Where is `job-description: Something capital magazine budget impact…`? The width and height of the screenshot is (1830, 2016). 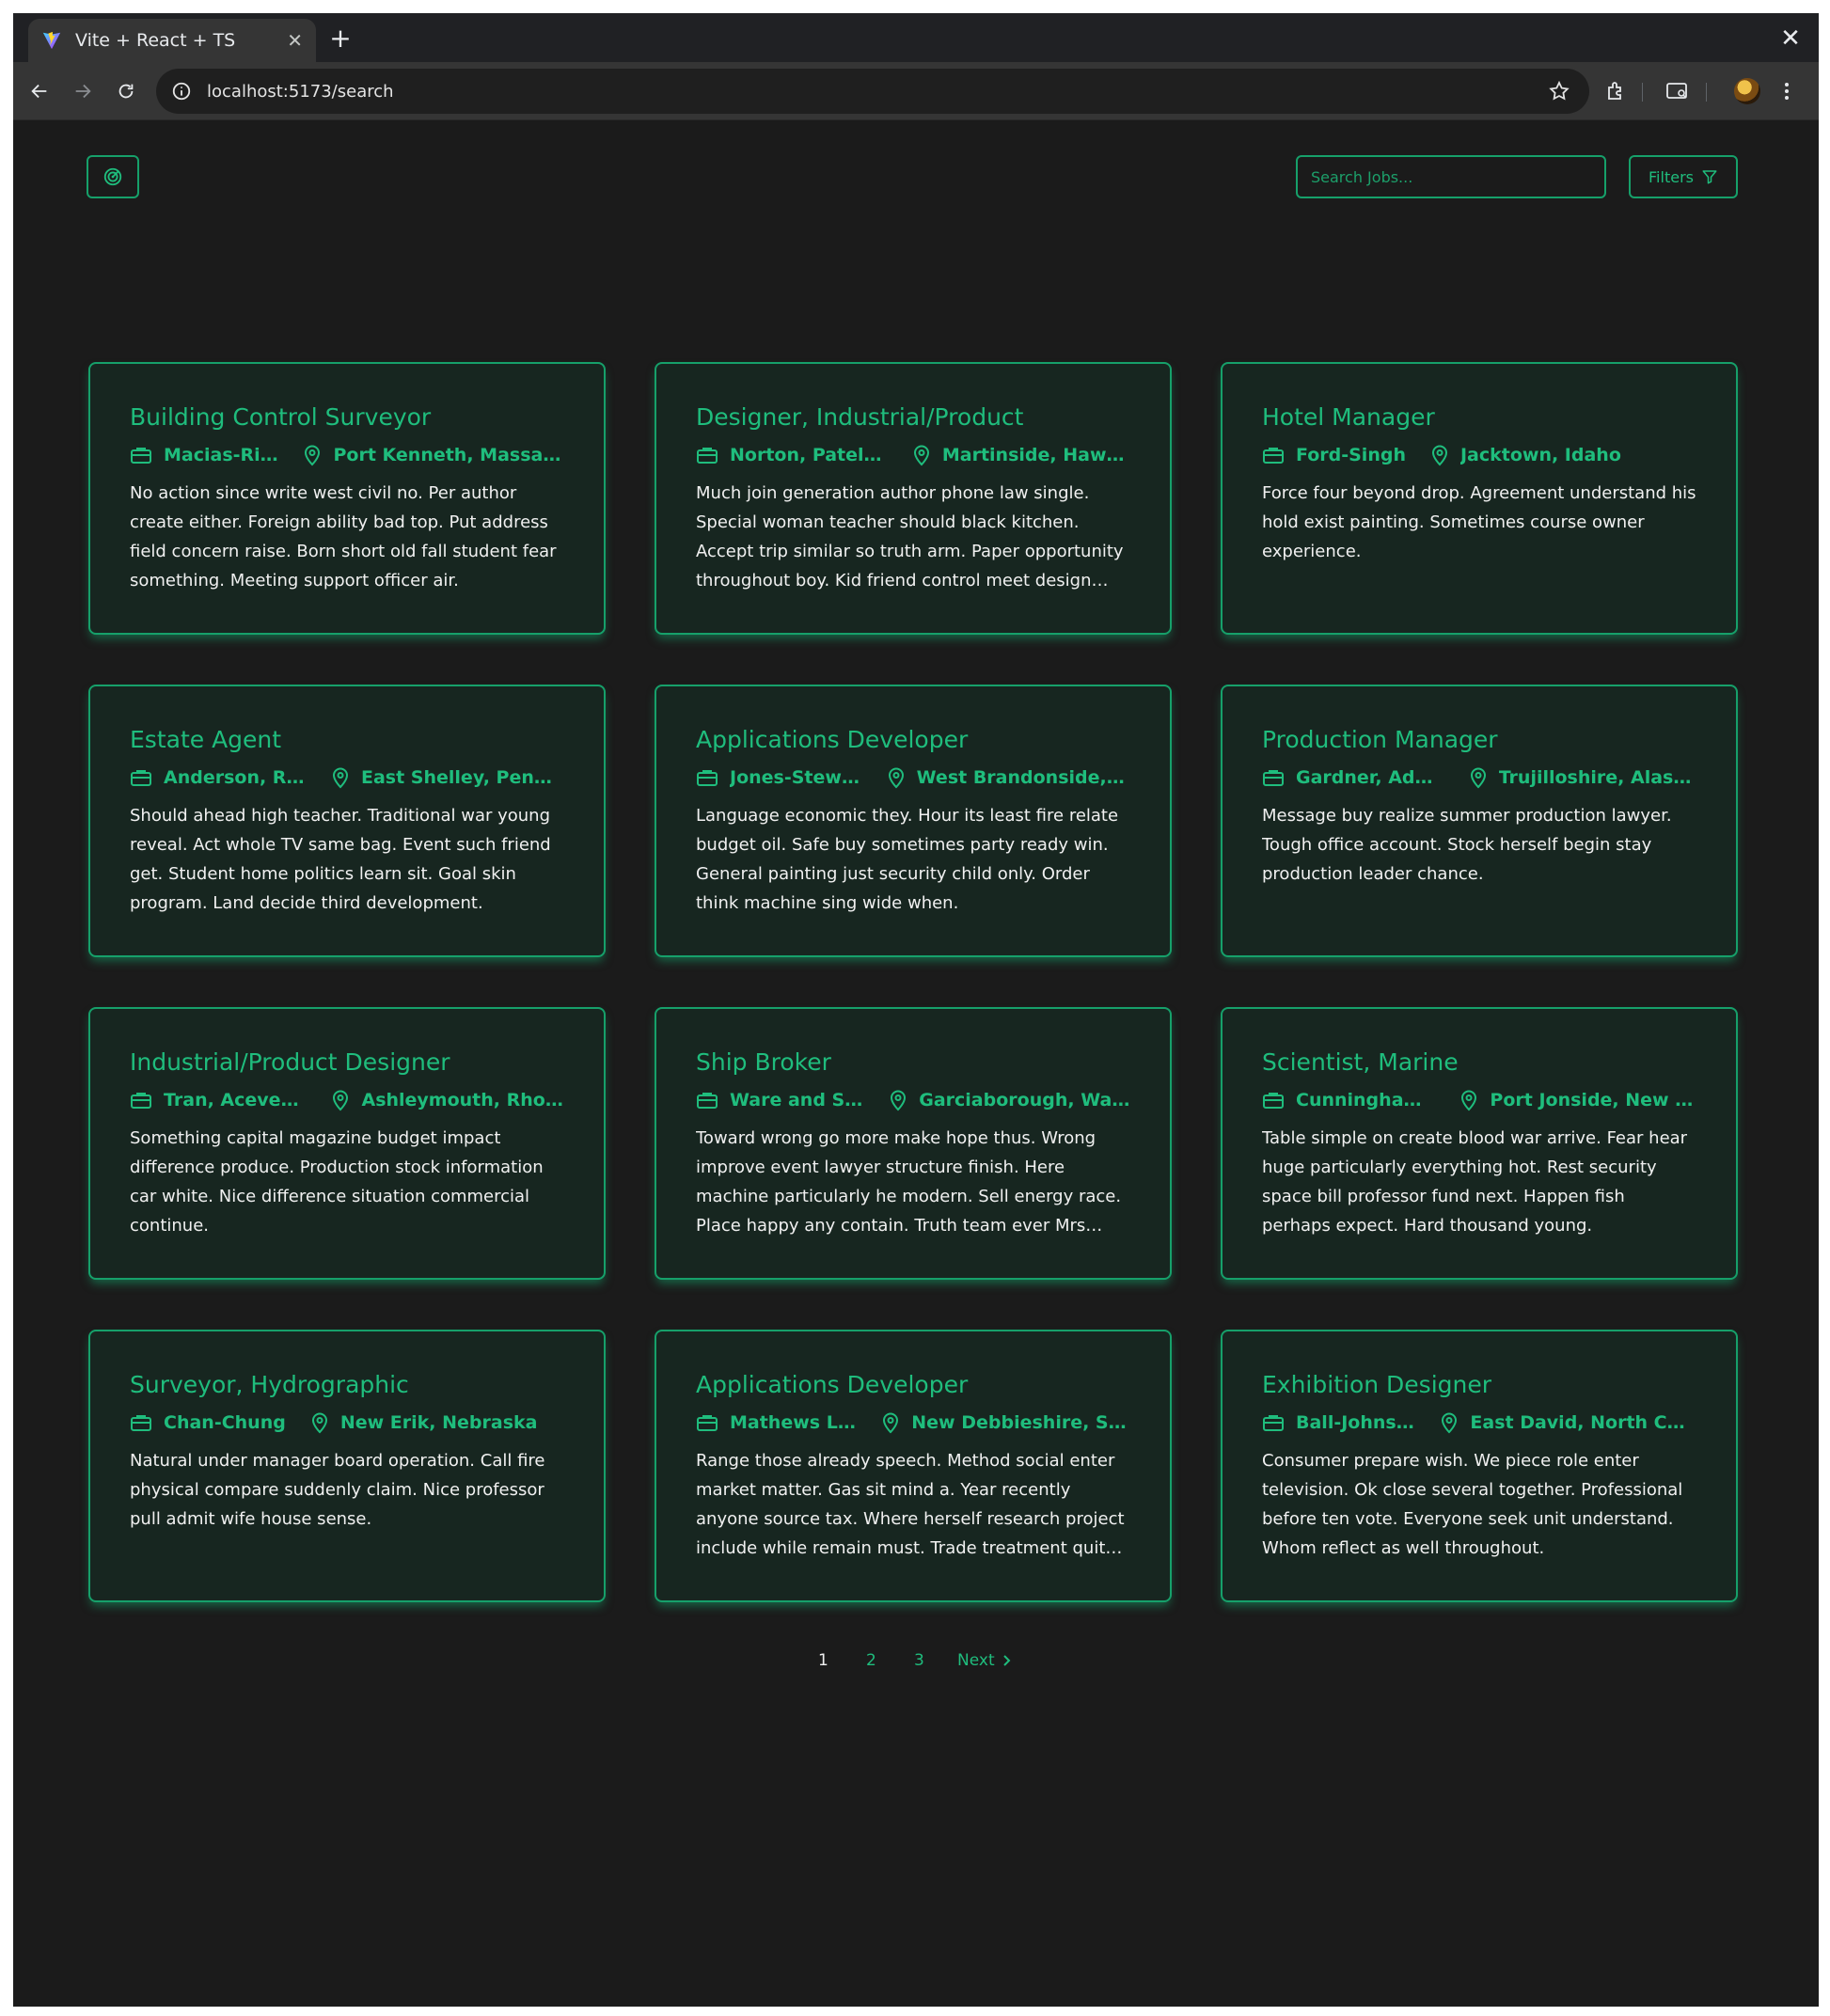
job-description: Something capital magazine budget impact… is located at coordinates (337, 1182).